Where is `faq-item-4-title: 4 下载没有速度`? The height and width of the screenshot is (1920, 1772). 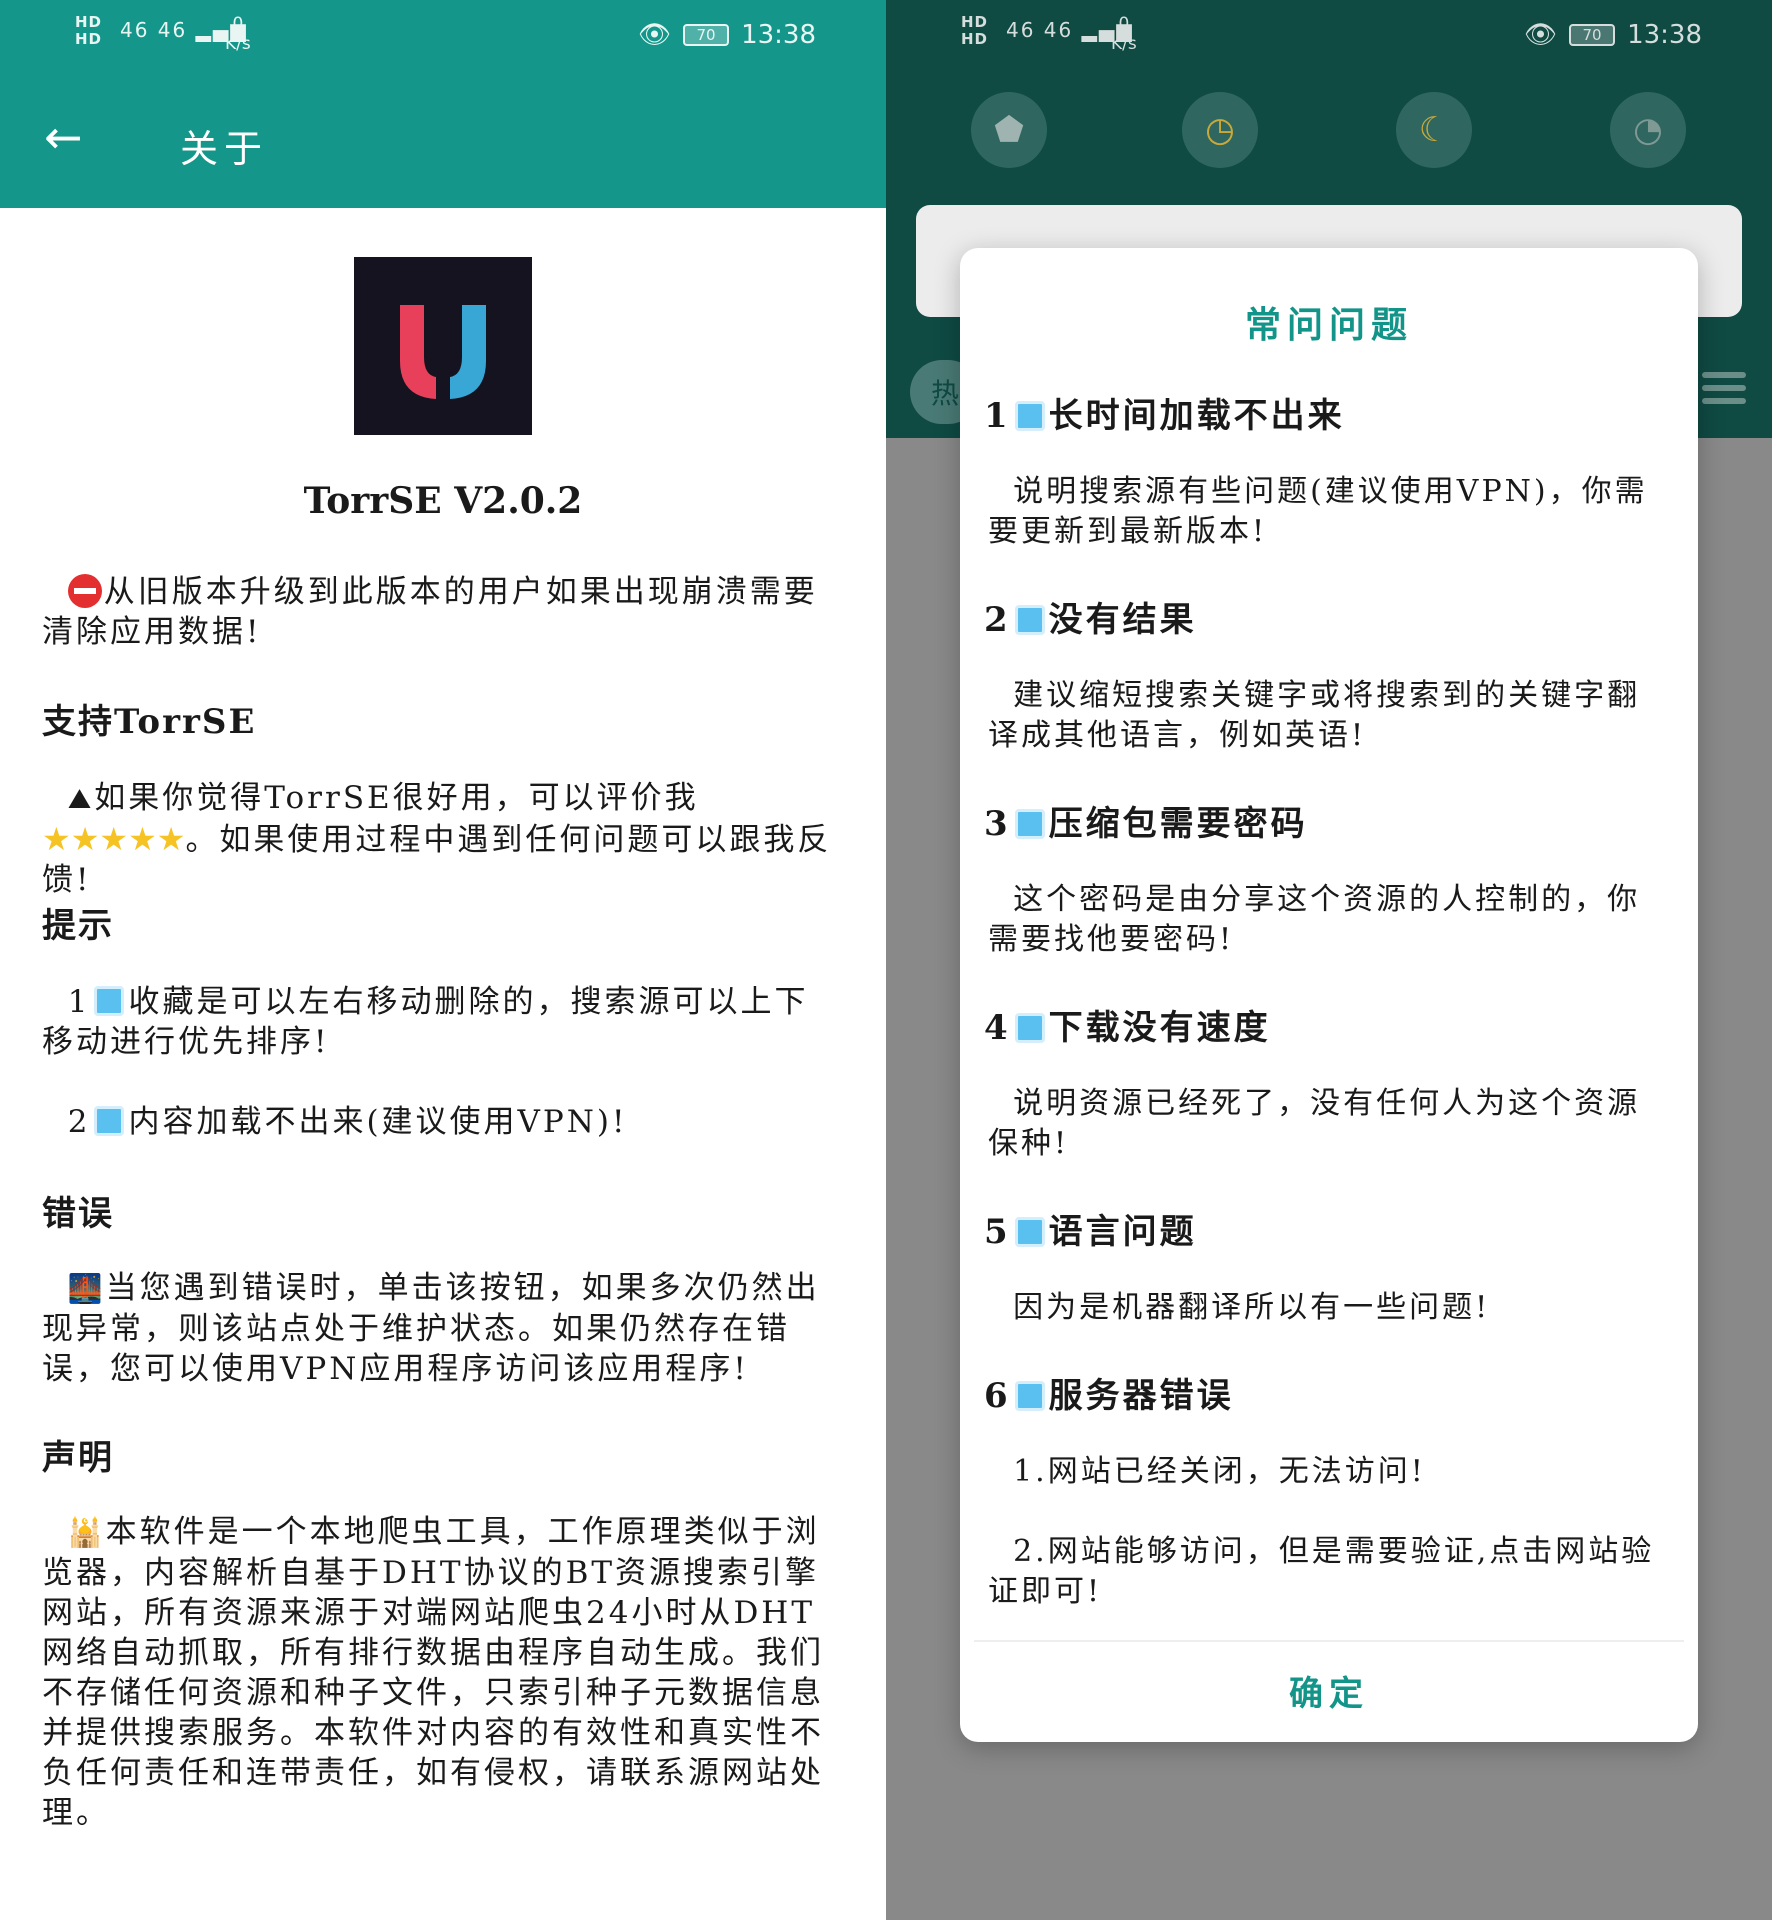 faq-item-4-title: 4 下载没有速度 is located at coordinates (1127, 1024).